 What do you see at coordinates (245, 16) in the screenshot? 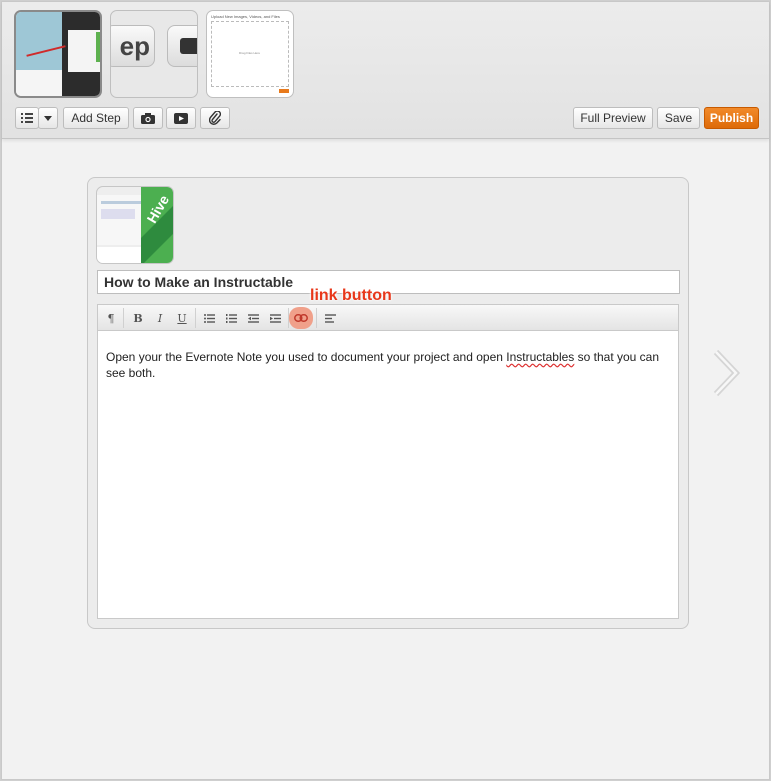
I see `thumb-header-text: Upload New Images, Videos, and Files` at bounding box center [245, 16].